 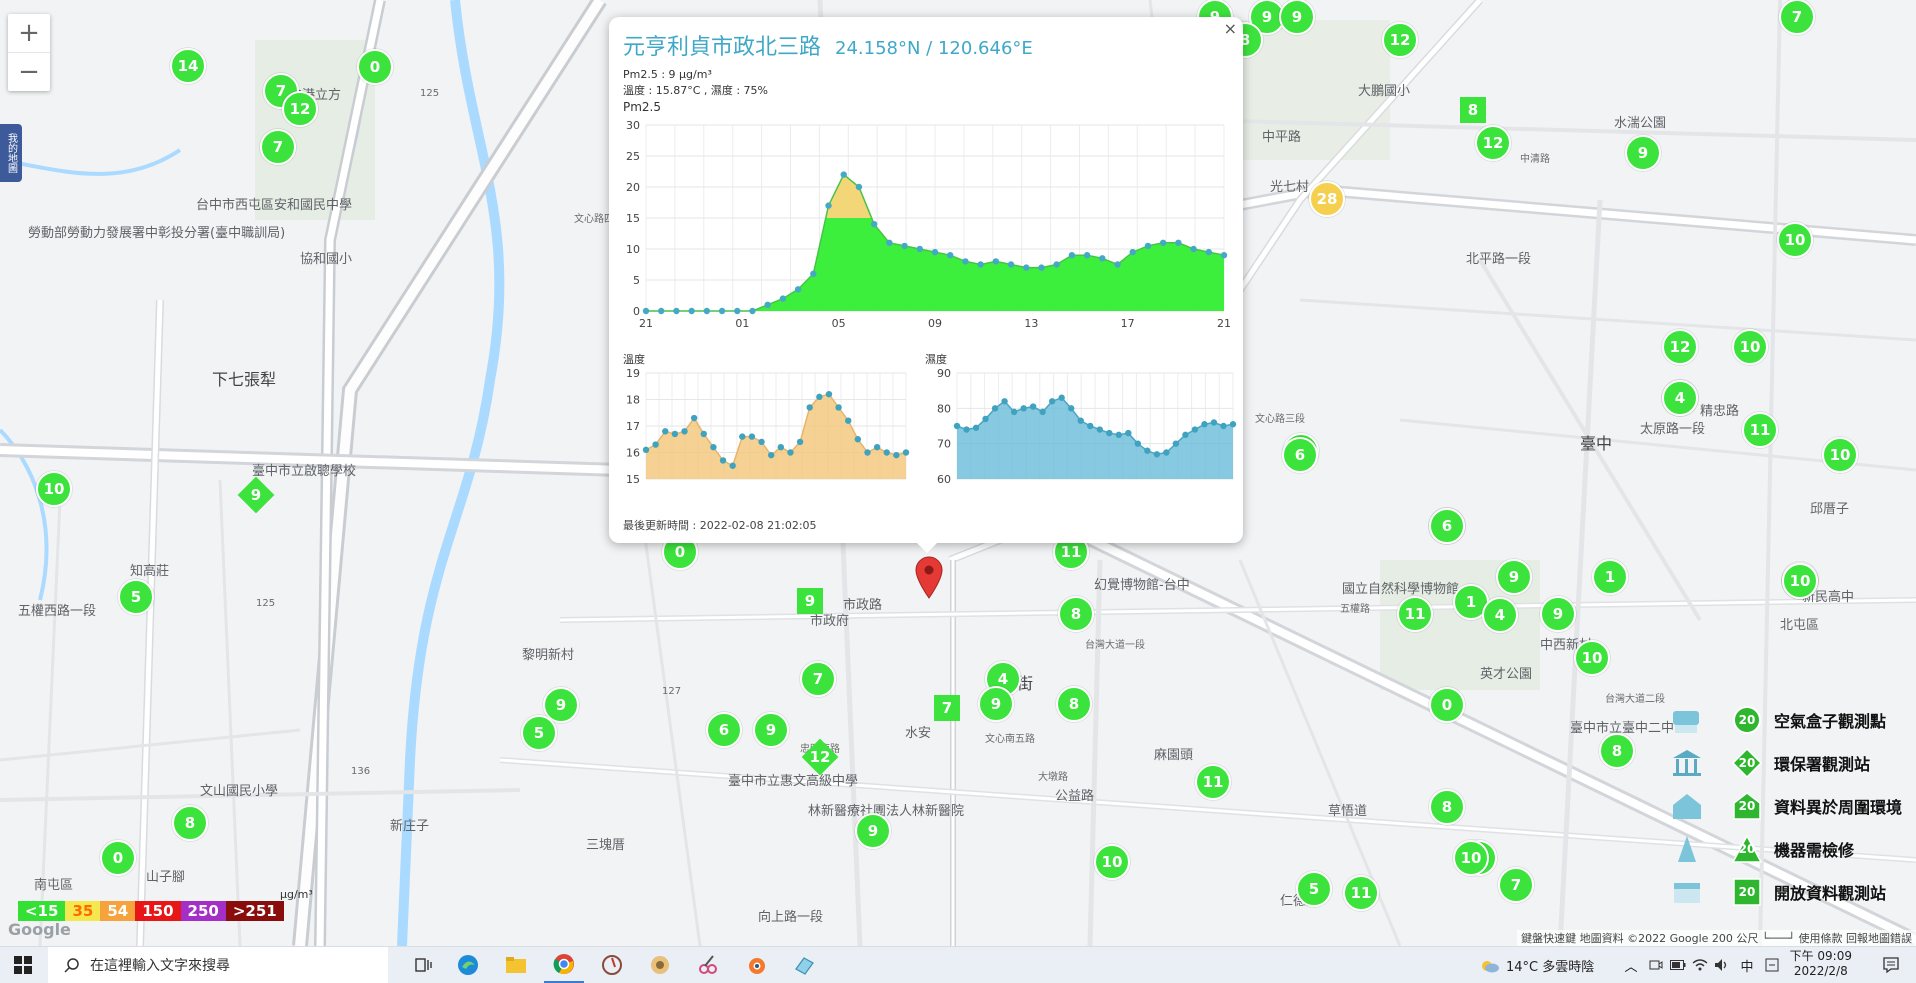 What do you see at coordinates (1722, 965) in the screenshot?
I see `volume-icon` at bounding box center [1722, 965].